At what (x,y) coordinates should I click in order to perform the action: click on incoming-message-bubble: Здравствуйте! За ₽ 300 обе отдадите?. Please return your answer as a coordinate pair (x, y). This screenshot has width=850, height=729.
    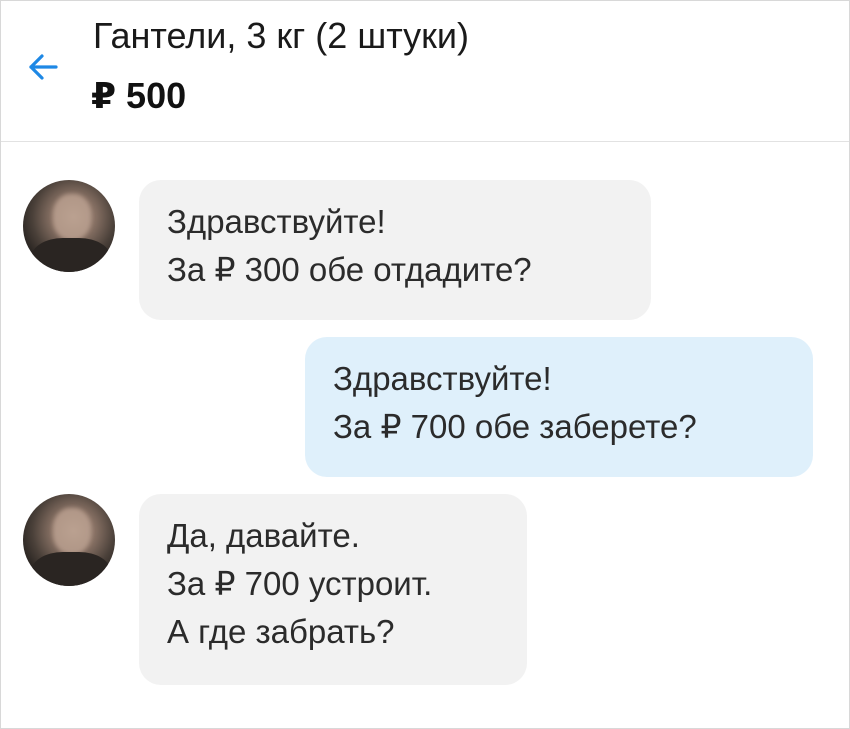
    Looking at the image, I should click on (395, 250).